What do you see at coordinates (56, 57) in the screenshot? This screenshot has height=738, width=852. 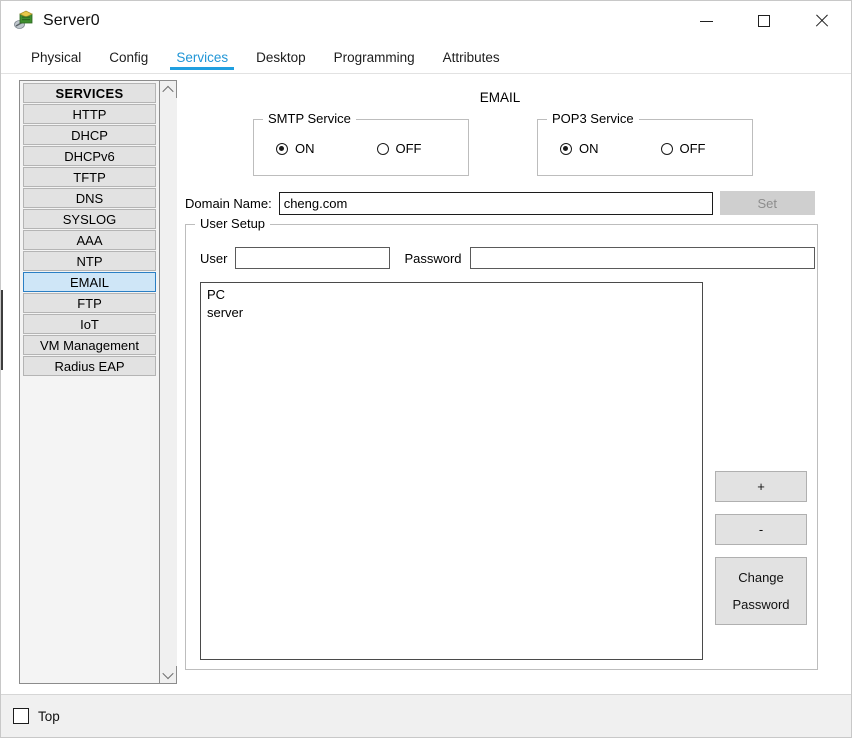 I see `tab-physical: Physical` at bounding box center [56, 57].